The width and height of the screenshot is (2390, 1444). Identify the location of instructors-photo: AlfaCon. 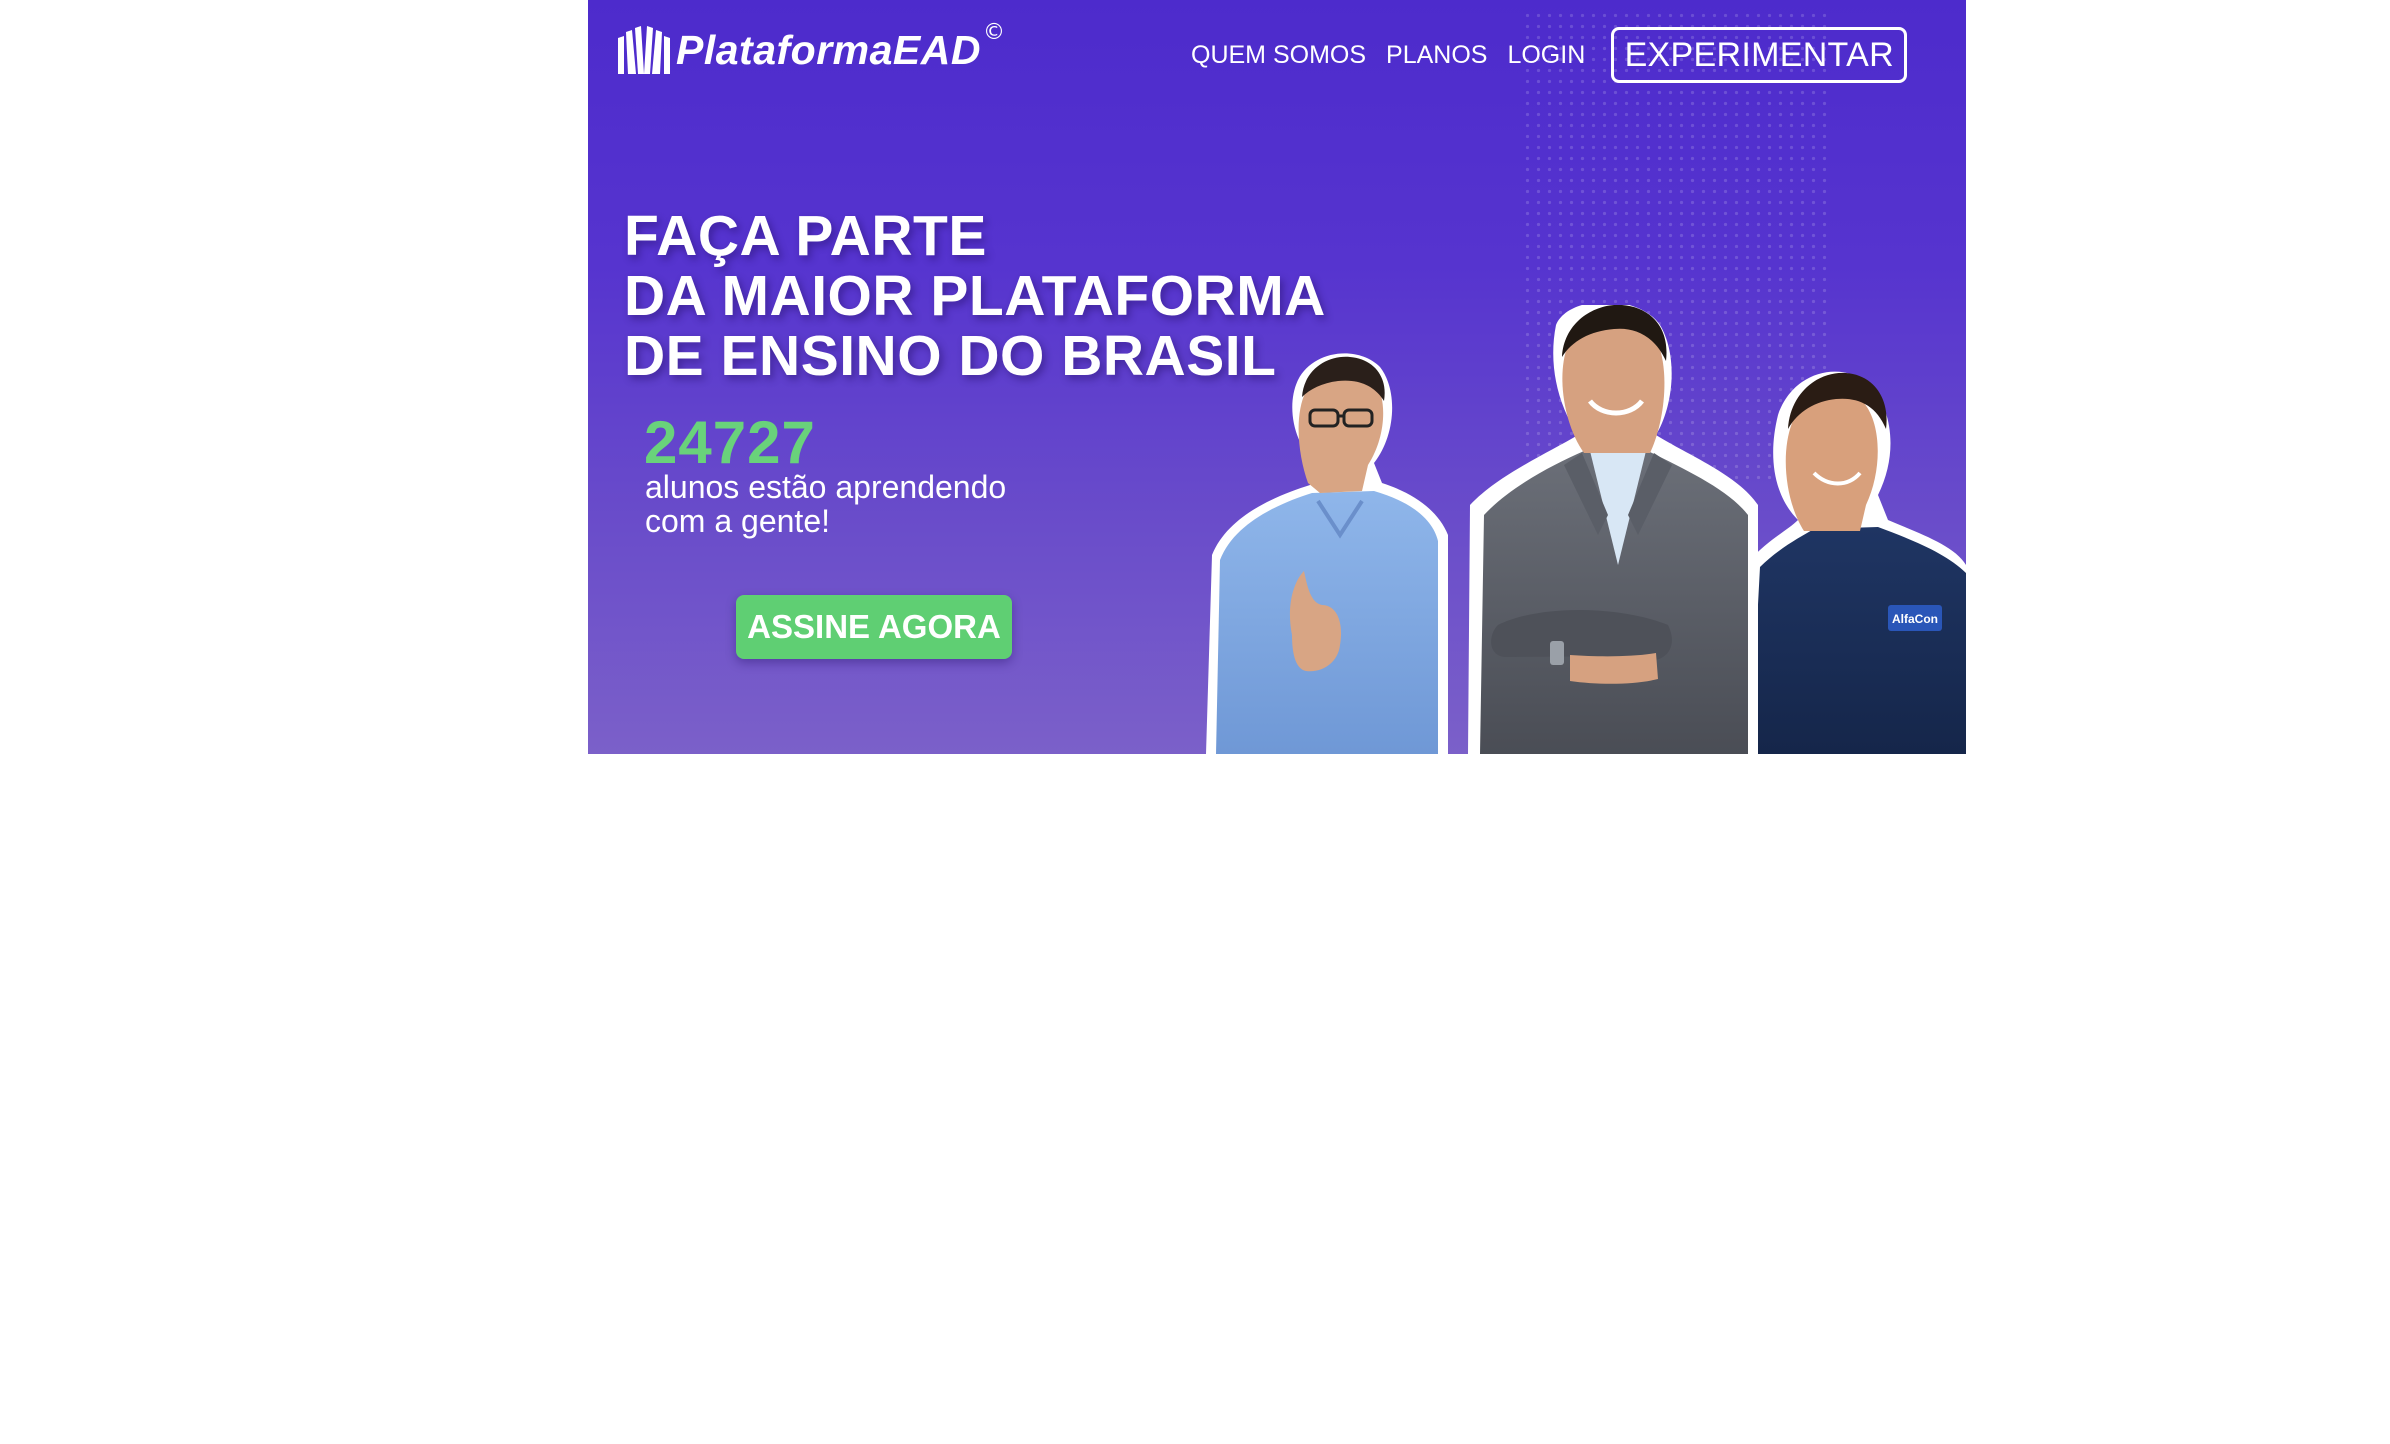
(1586, 529).